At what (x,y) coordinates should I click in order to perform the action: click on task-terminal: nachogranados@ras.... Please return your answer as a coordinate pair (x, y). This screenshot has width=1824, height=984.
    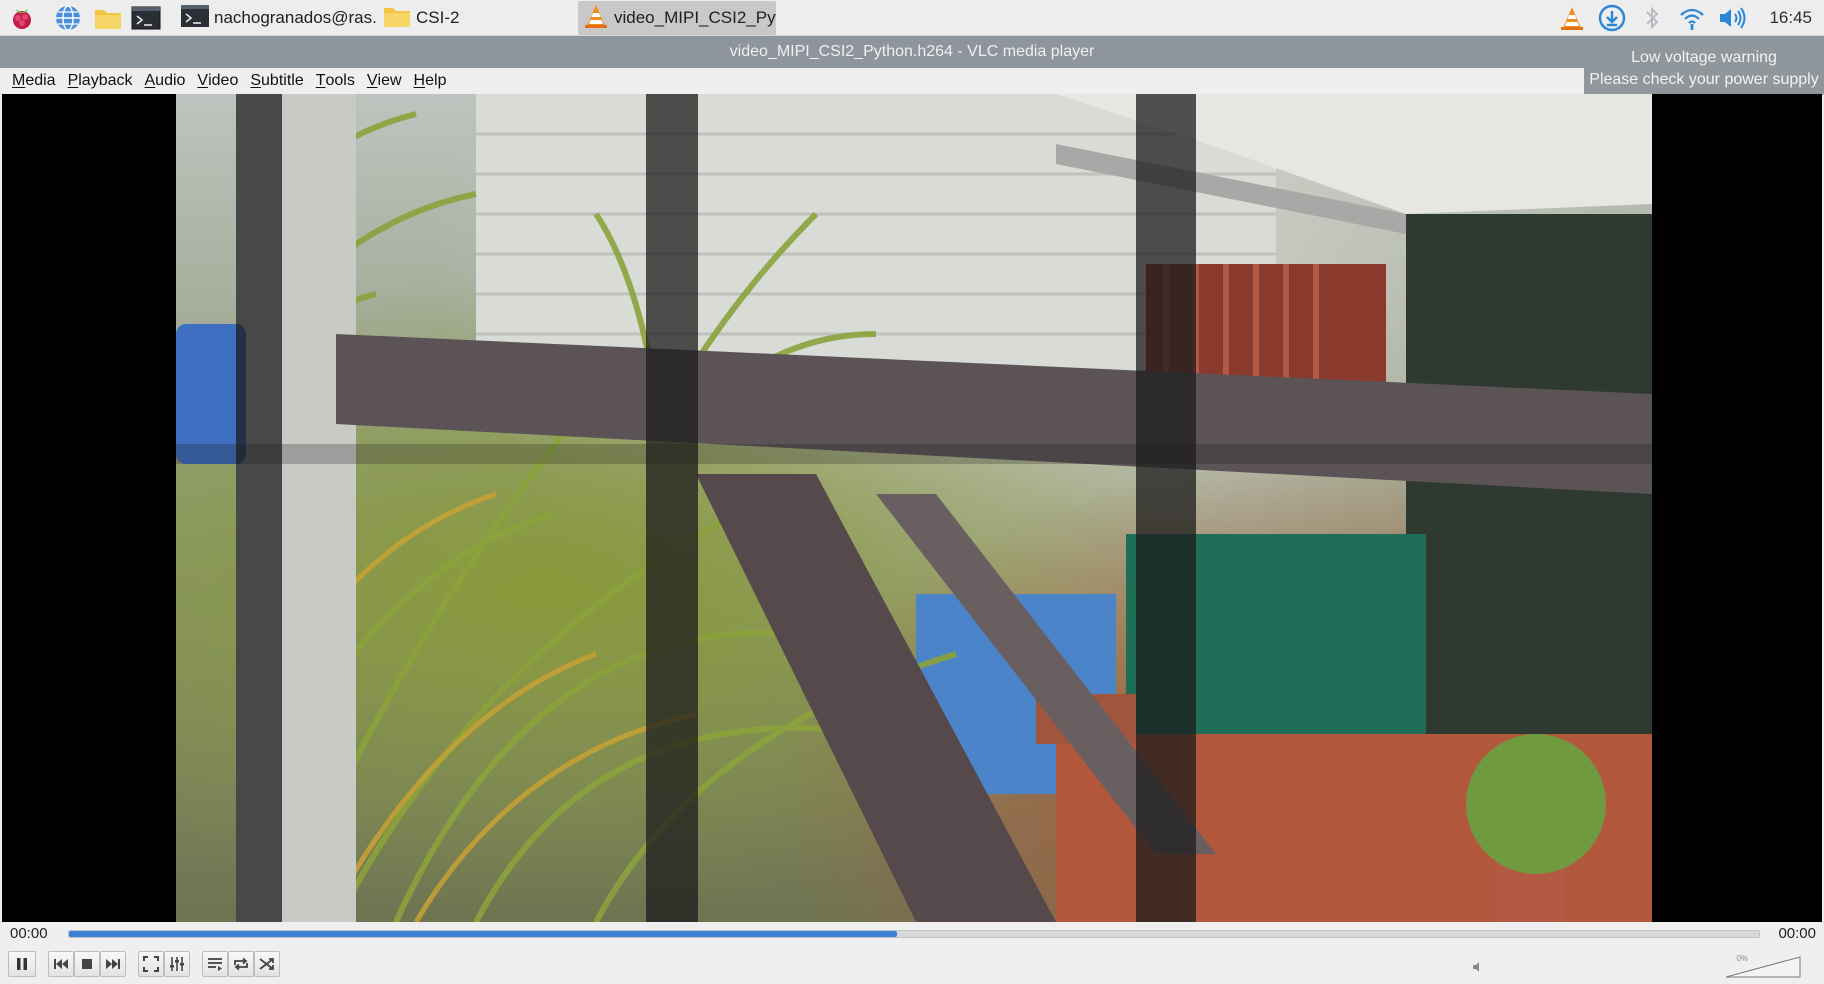
    Looking at the image, I should click on (277, 18).